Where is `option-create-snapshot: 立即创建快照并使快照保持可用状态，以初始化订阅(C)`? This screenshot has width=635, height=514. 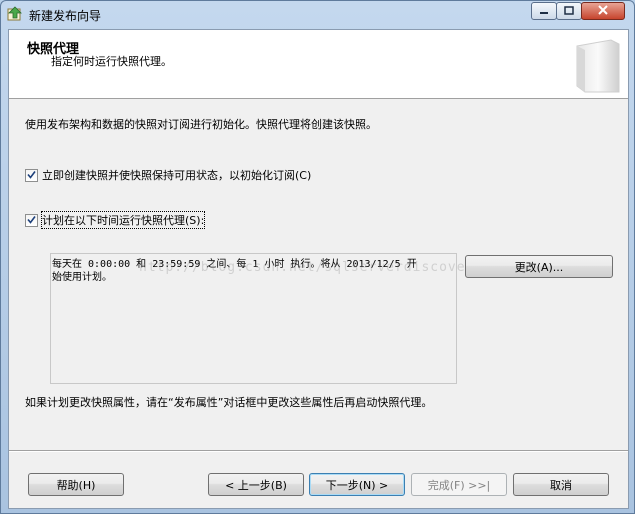
option-create-snapshot: 立即创建快照并使快照保持可用状态，以初始化订阅(C) is located at coordinates (168, 175).